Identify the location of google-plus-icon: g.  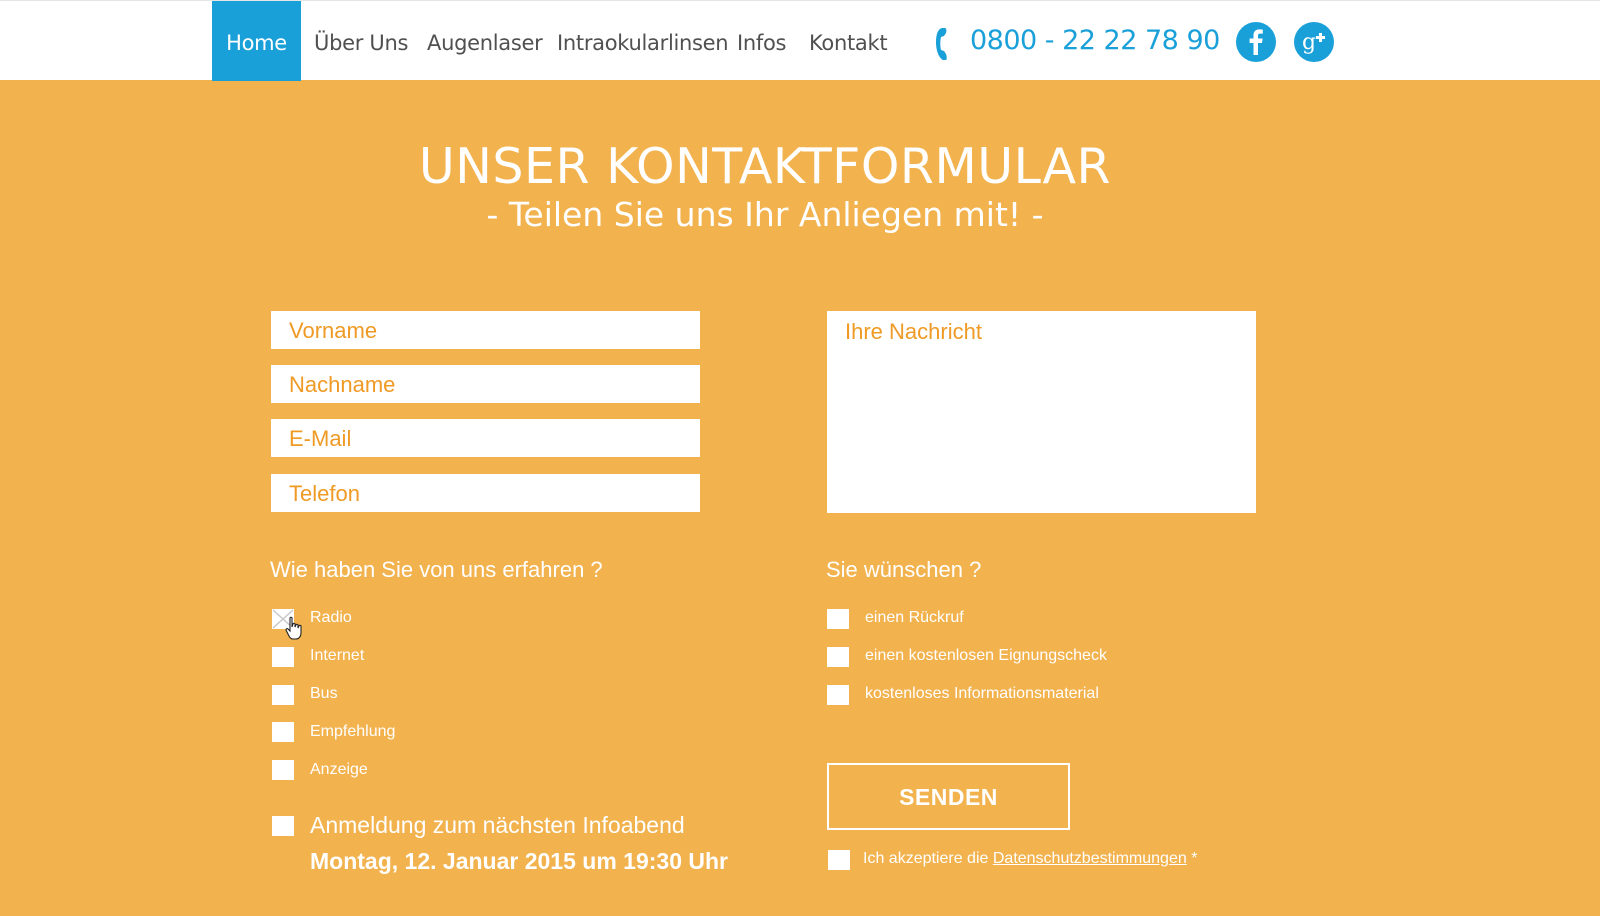
(1314, 42).